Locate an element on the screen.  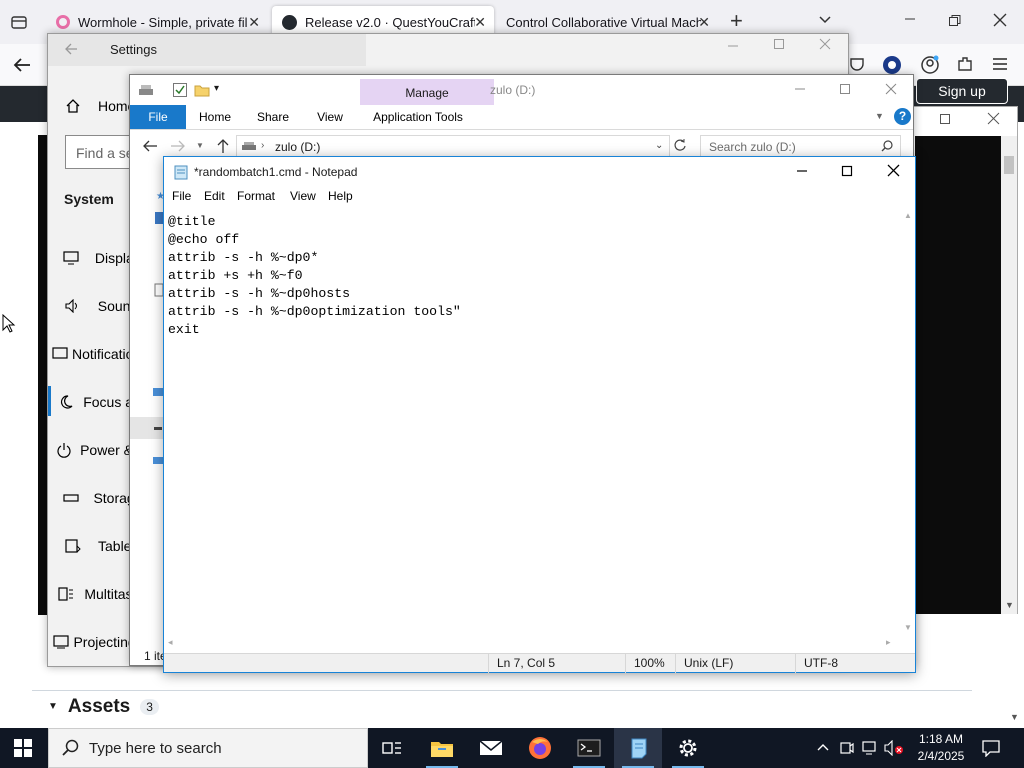
settings-nav-projecting: Projecting to this PC is located at coordinates (93, 642).